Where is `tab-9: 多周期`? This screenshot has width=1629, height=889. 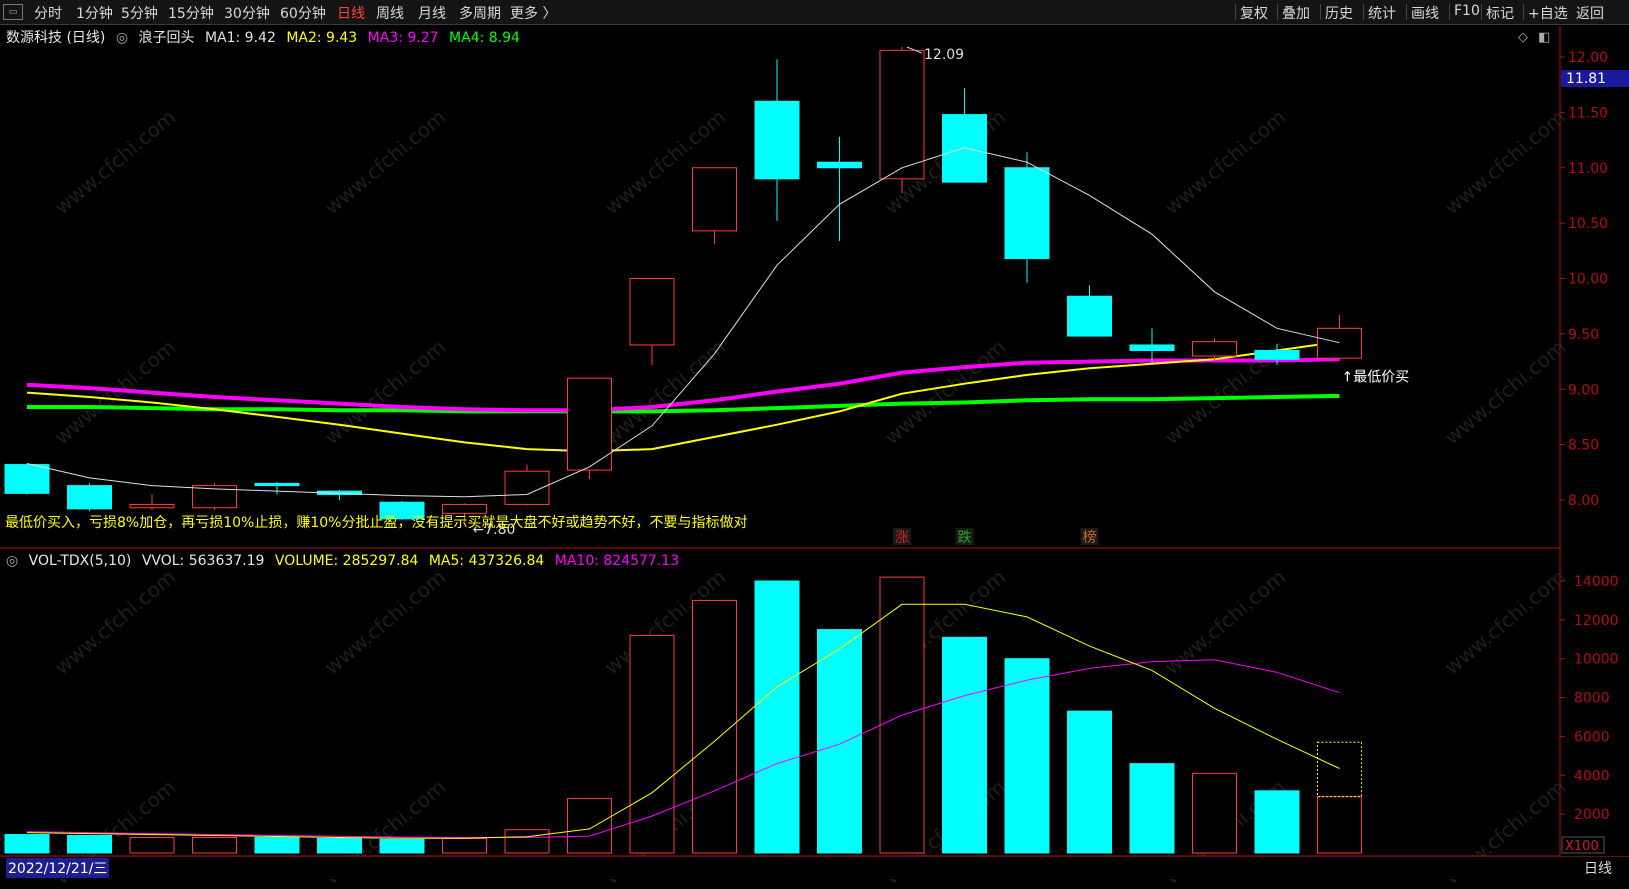
tab-9: 多周期 is located at coordinates (480, 13).